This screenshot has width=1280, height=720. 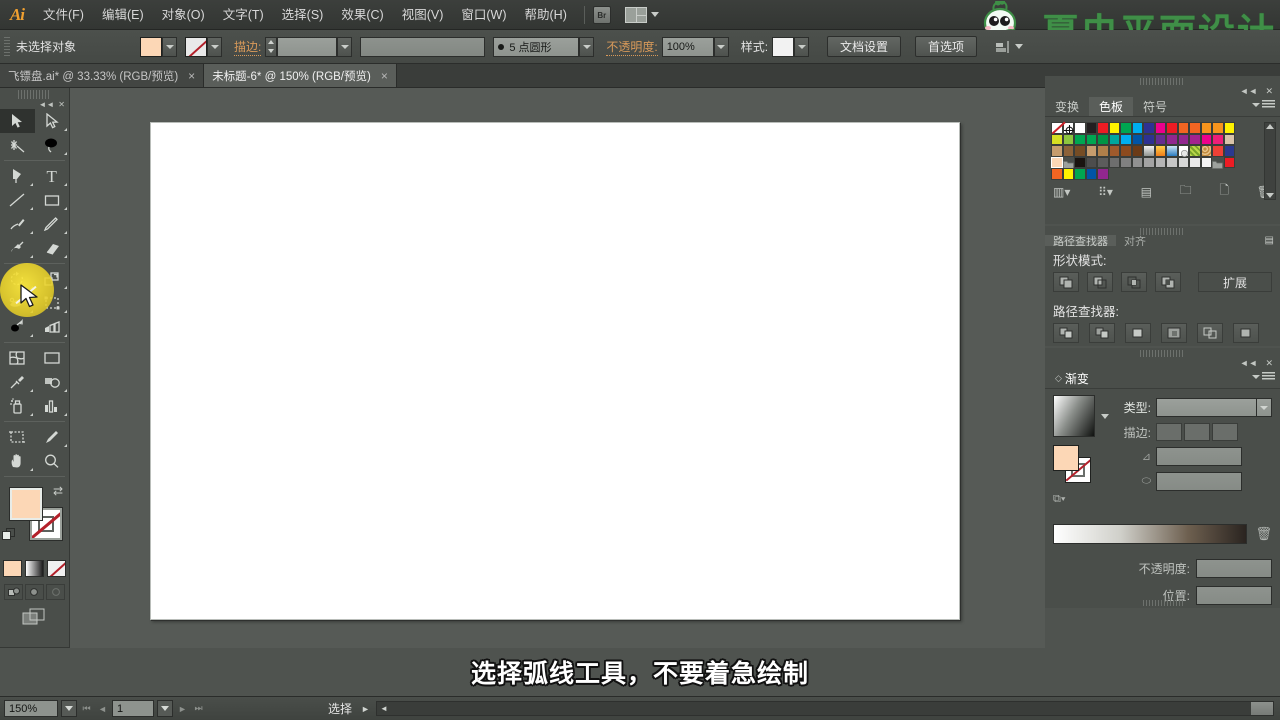 I want to click on swap-fill-stroke-icon: ⇄, so click(x=58, y=491).